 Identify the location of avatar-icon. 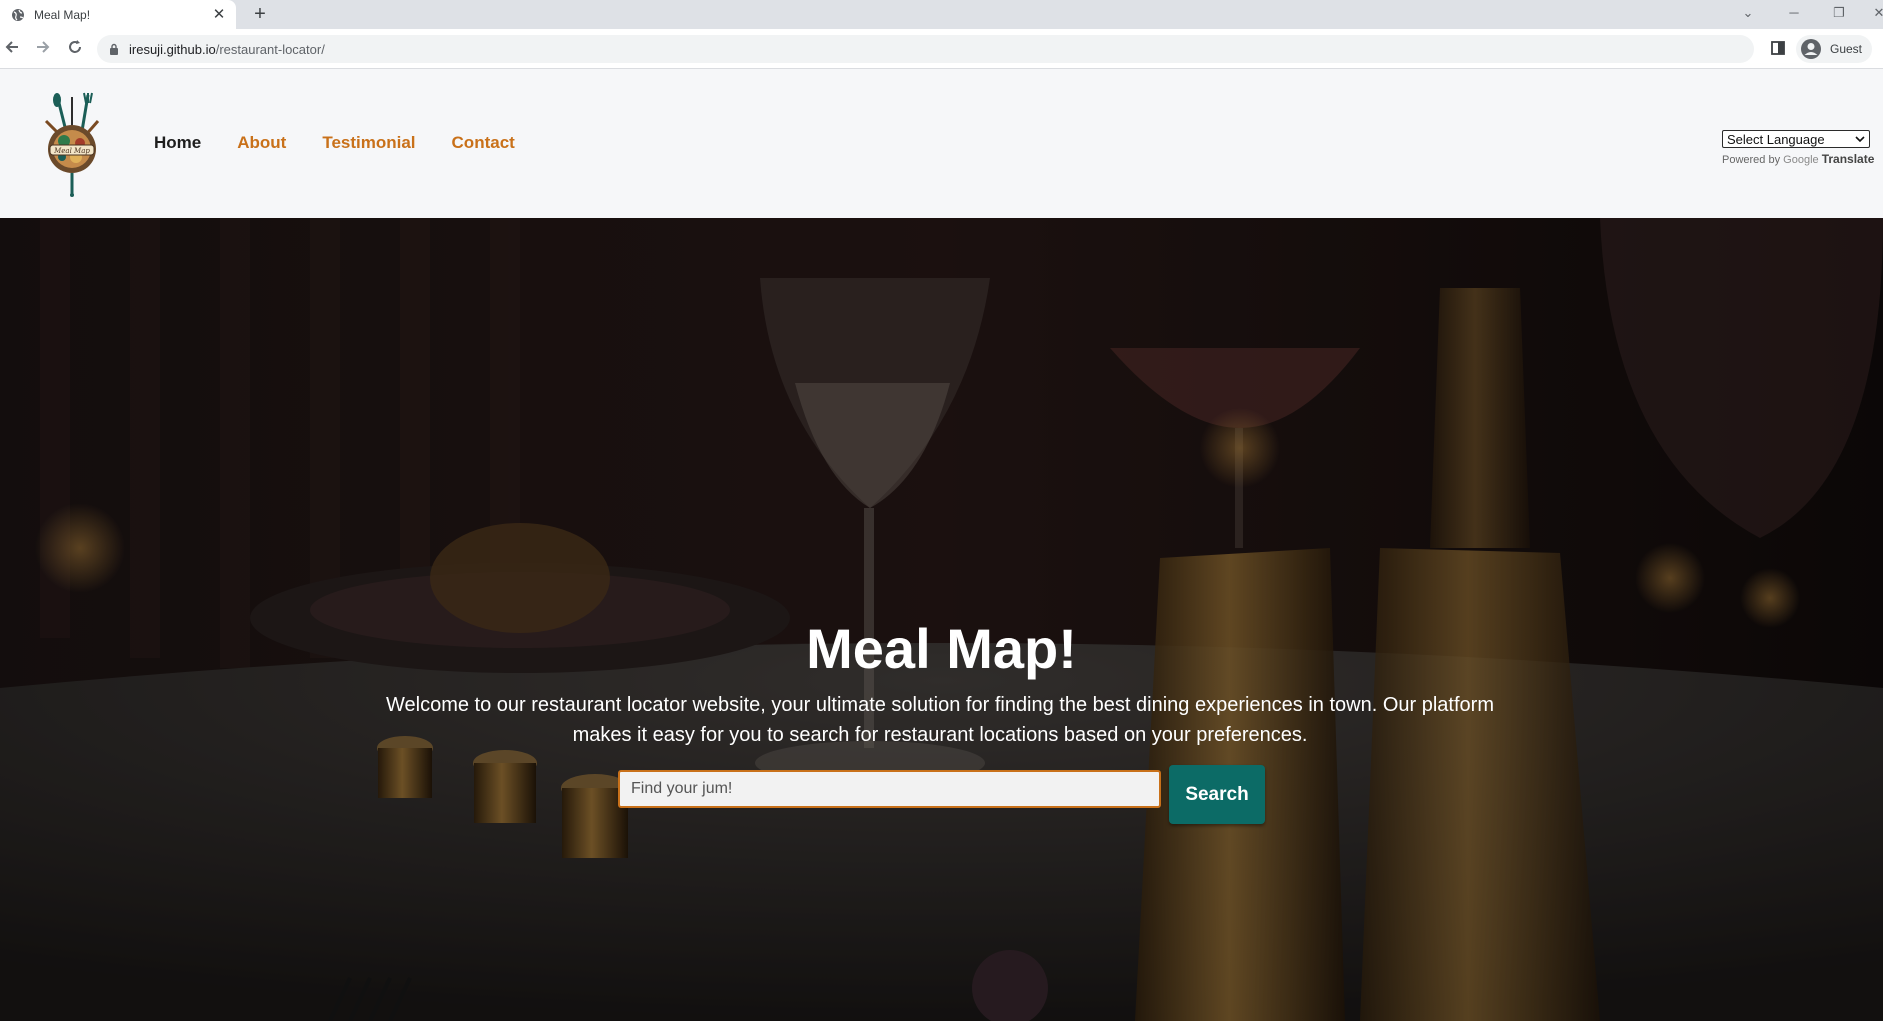
(1811, 49).